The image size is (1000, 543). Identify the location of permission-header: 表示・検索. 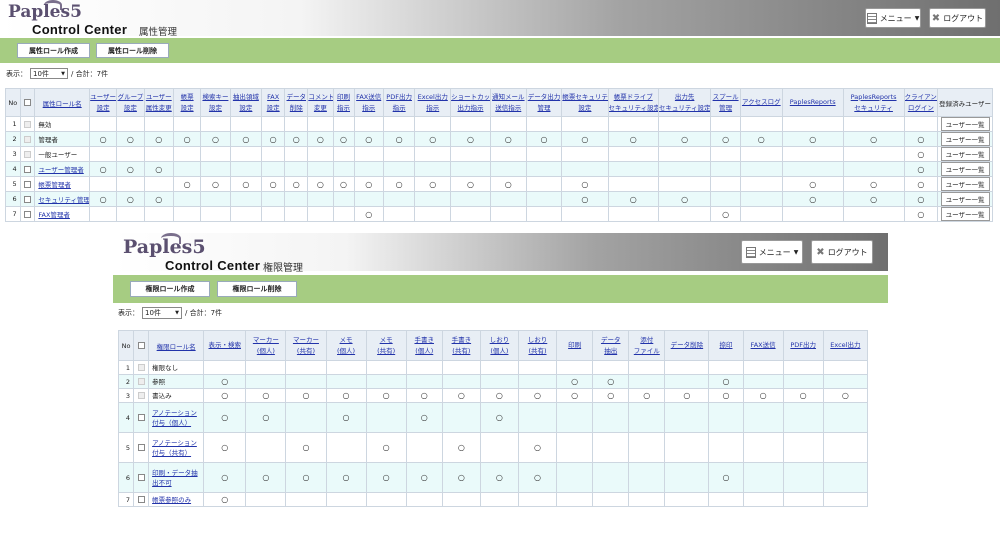
(225, 345).